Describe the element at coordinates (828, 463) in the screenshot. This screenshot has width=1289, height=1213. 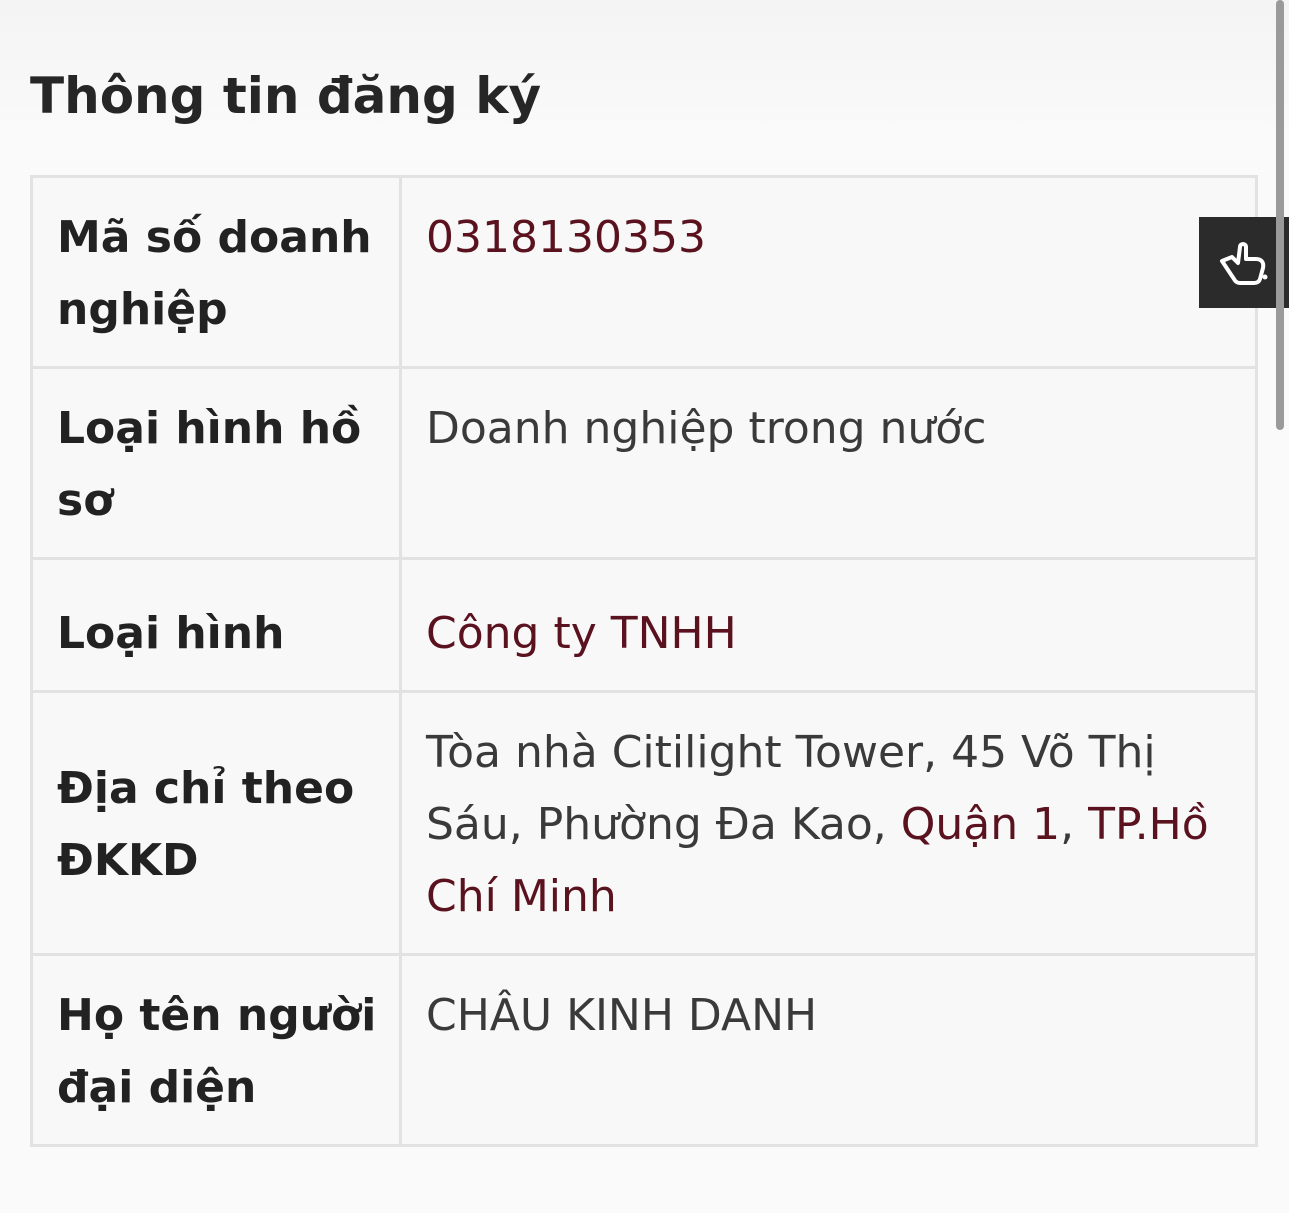
I see `profile-type-value: Doanh nghiệp trong nước` at that location.